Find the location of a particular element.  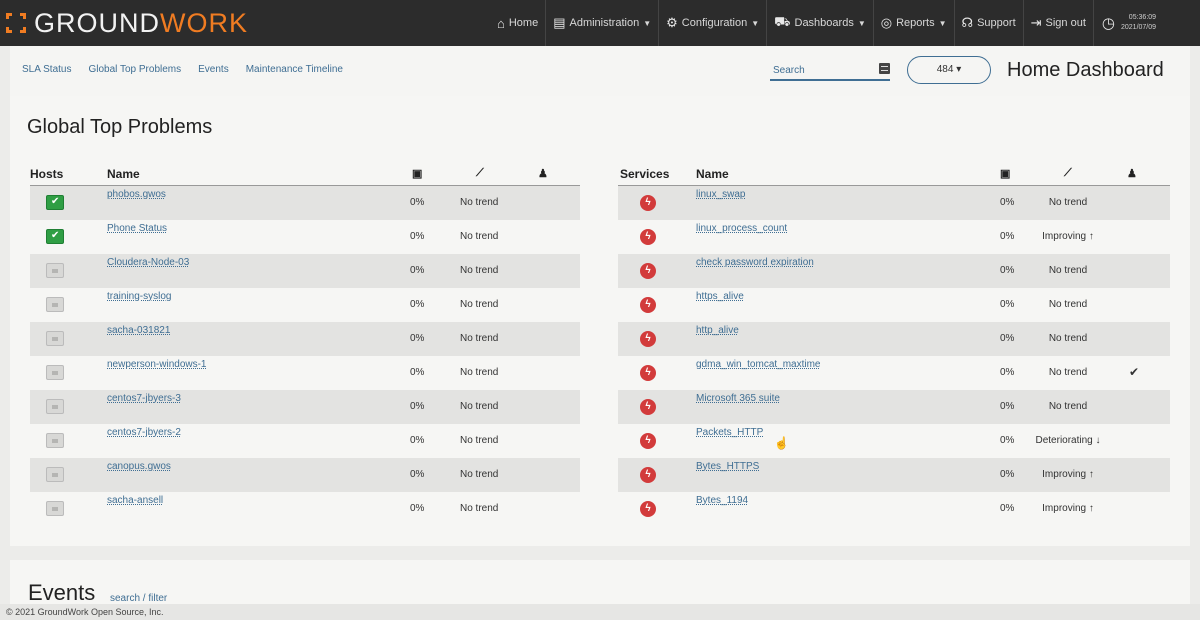

mouse-cursor-icon: ☝ is located at coordinates (781, 443).